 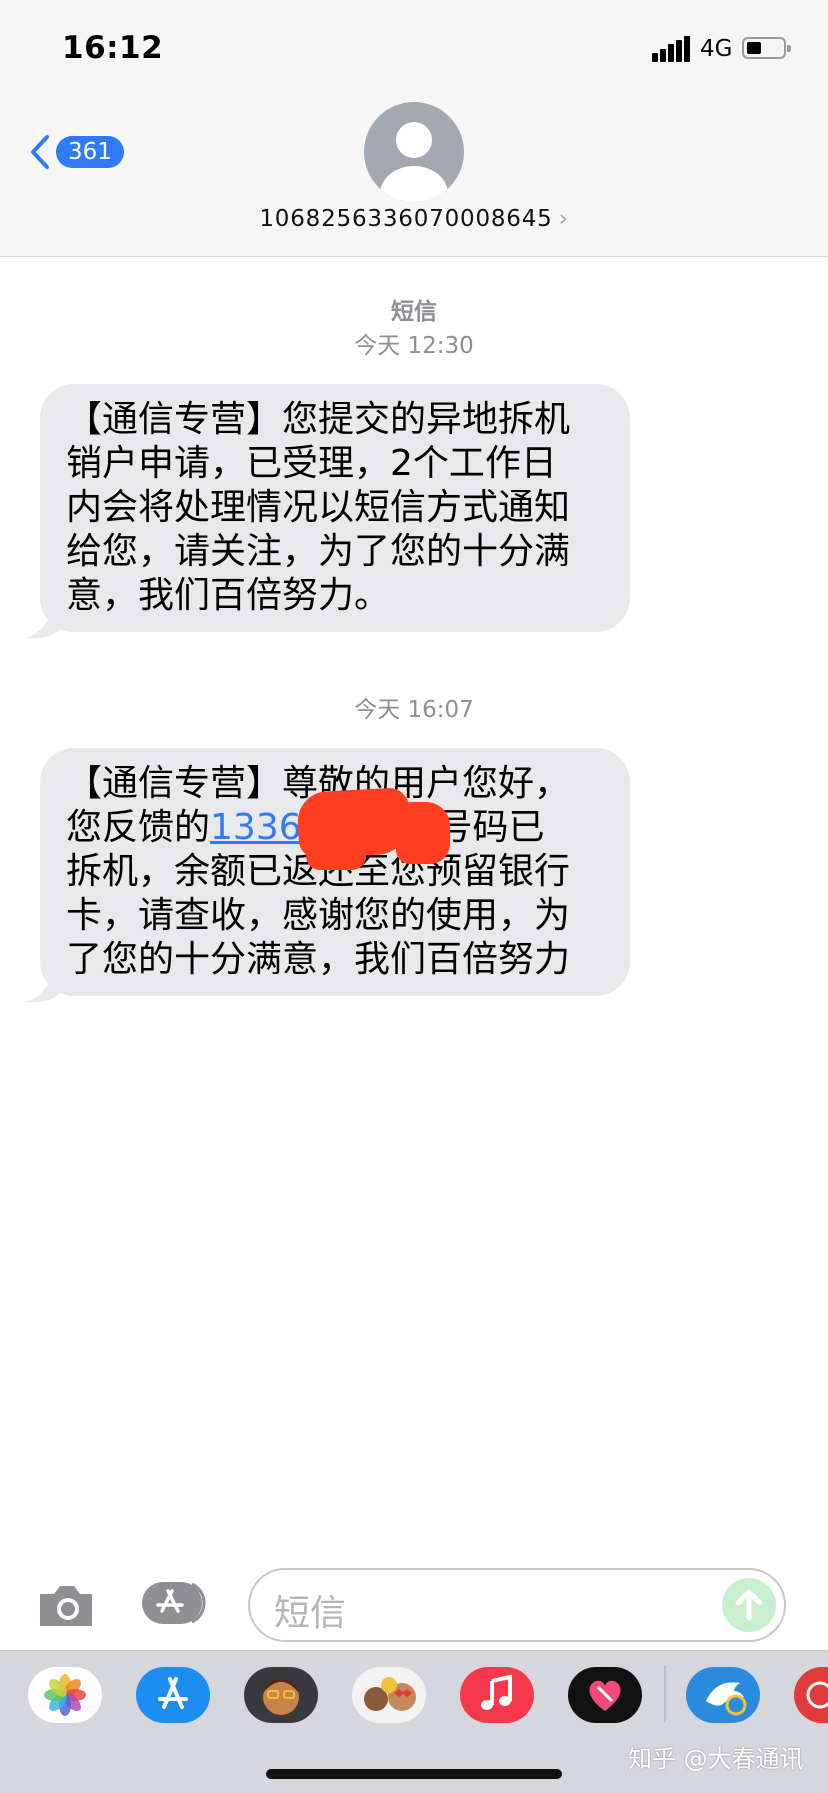 I want to click on message-text: 您反馈的, so click(x=138, y=827).